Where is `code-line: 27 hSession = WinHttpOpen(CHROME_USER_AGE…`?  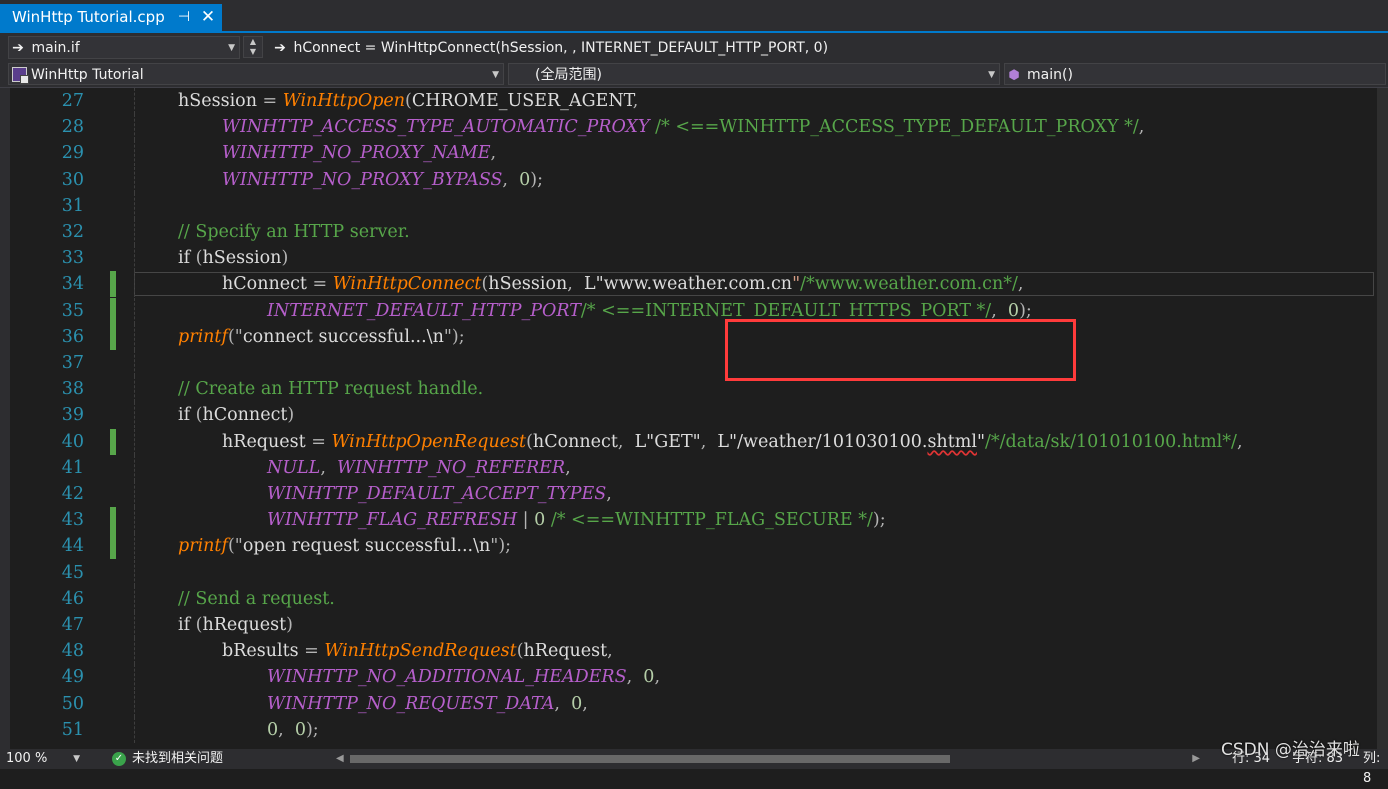
code-line: 27 hSession = WinHttpOpen(CHROME_USER_AGE… is located at coordinates (694, 101).